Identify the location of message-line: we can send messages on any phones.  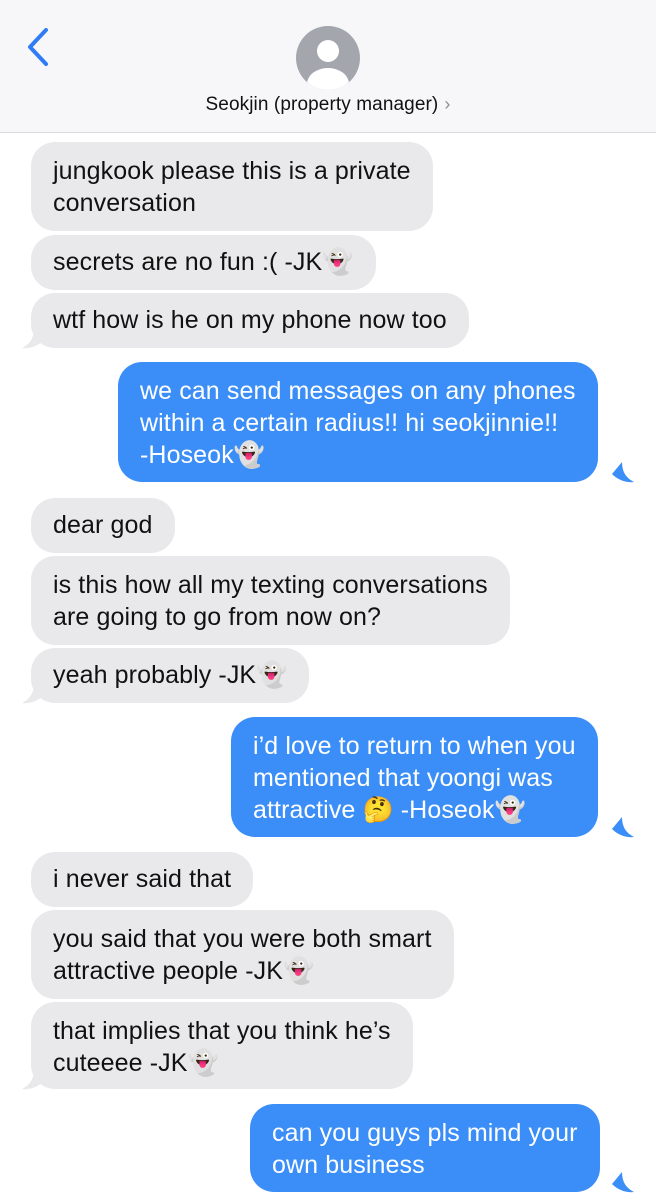
(358, 391).